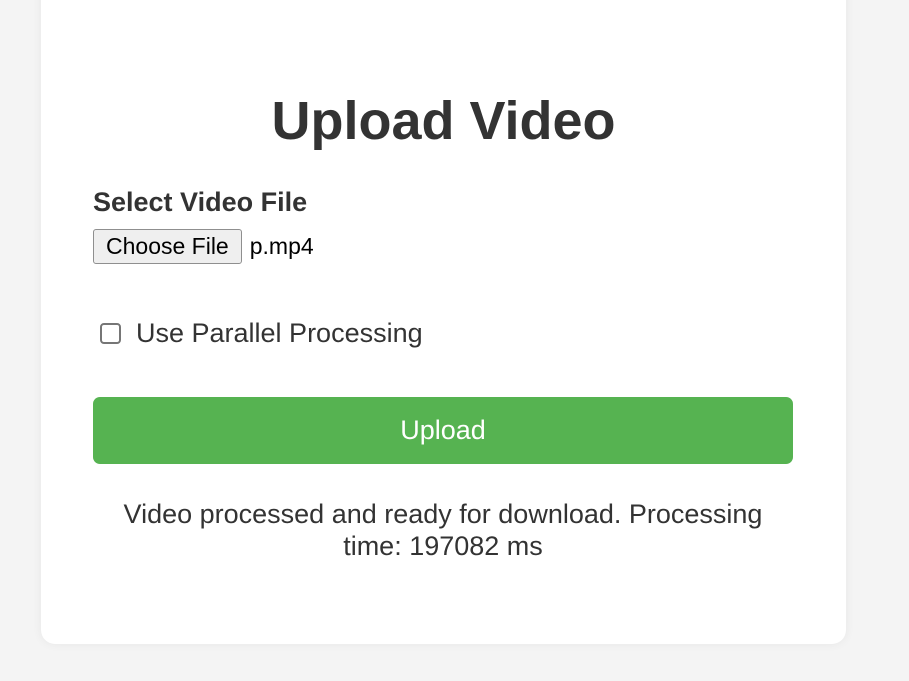 The width and height of the screenshot is (909, 681). Describe the element at coordinates (167, 246) in the screenshot. I see `choose-file-button: Choose File` at that location.